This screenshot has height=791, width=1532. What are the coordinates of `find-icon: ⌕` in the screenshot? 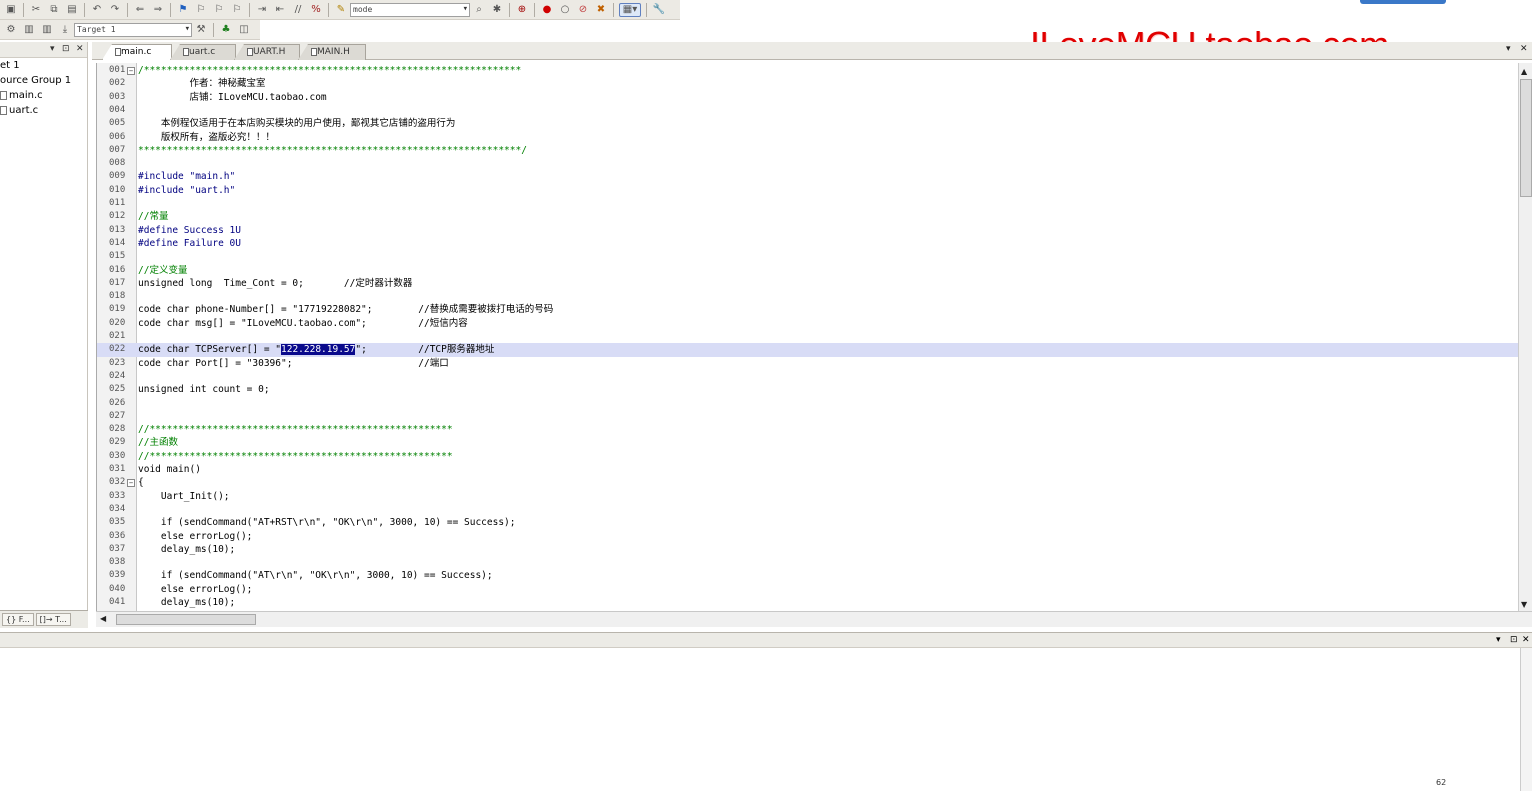 It's located at (479, 10).